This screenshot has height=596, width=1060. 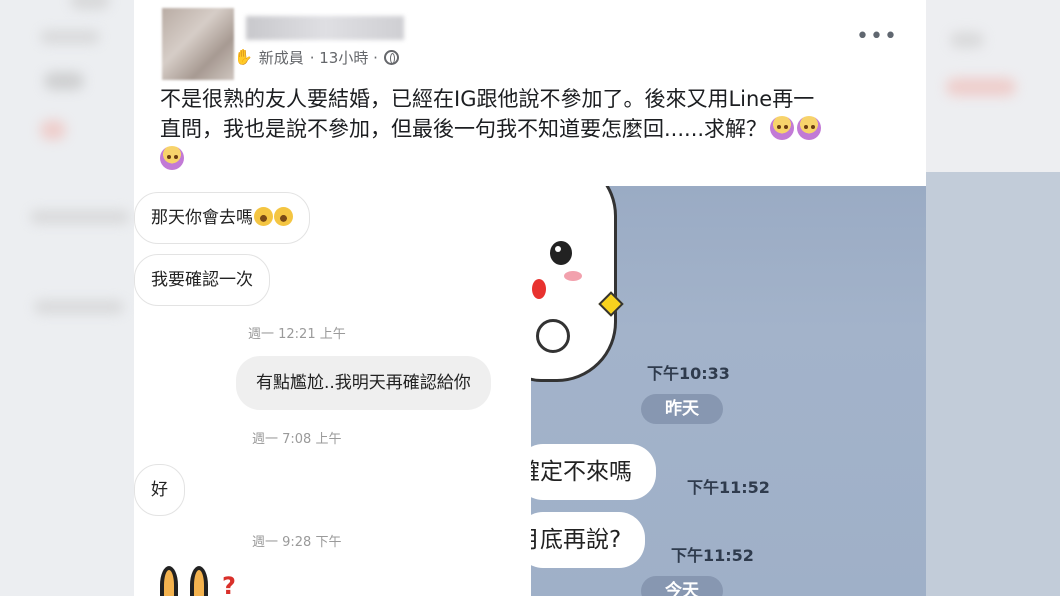 What do you see at coordinates (297, 439) in the screenshot?
I see `ig-timestamp: 週一 7:08 上午` at bounding box center [297, 439].